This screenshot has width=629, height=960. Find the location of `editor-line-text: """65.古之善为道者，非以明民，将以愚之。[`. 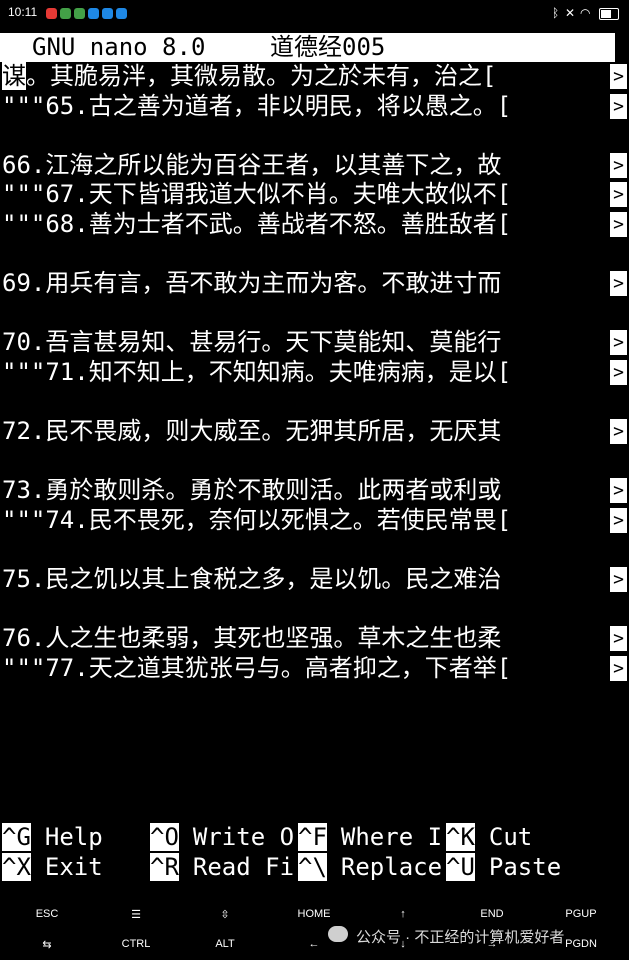

editor-line-text: """65.古之善为道者，非以明民，将以愚之。[ is located at coordinates (257, 105).